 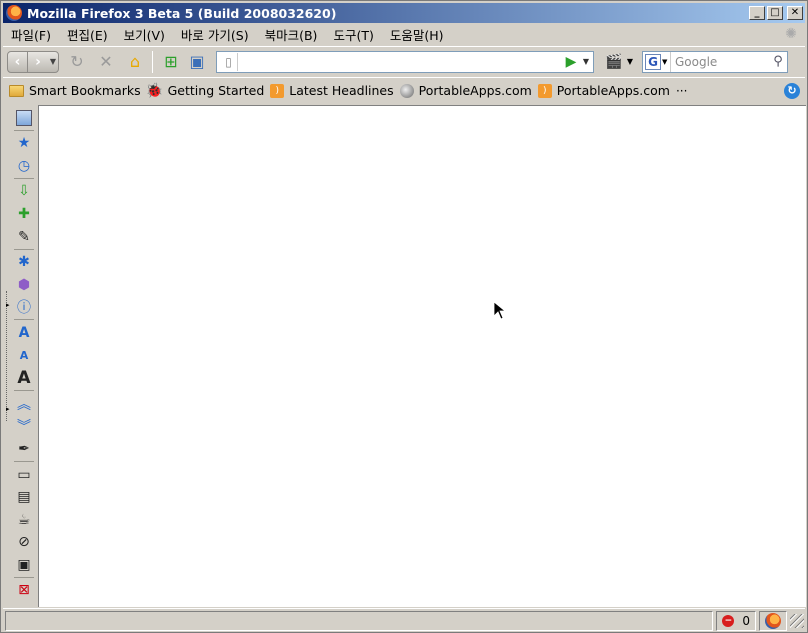 I want to click on clapper-dropdown-button: ▼, so click(x=630, y=61).